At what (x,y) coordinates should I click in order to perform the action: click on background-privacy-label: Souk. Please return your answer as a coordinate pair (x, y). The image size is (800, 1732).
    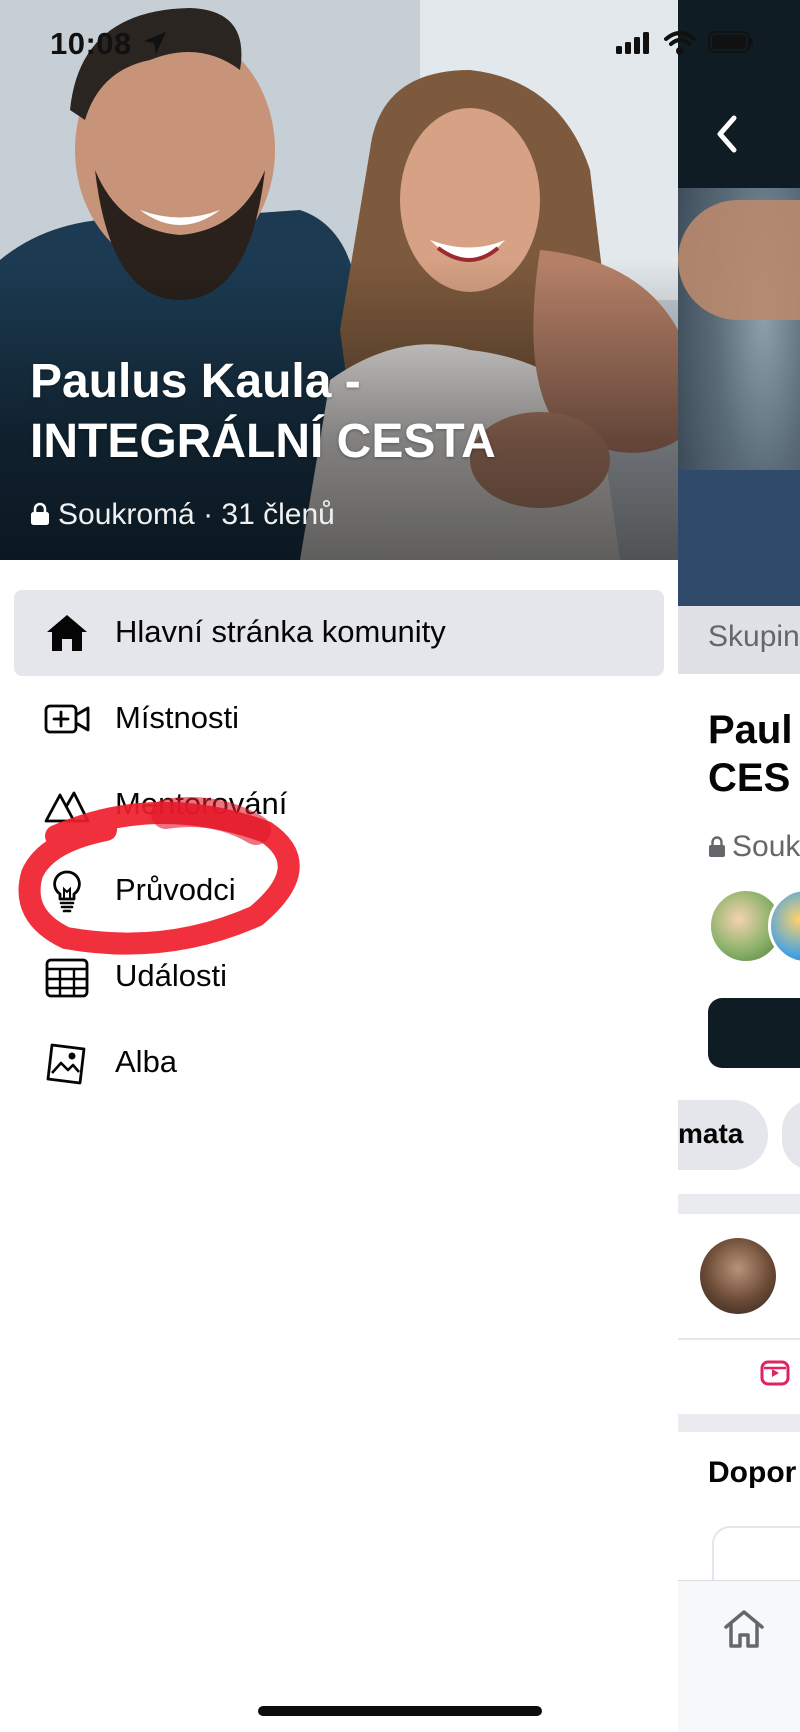
    Looking at the image, I should click on (754, 847).